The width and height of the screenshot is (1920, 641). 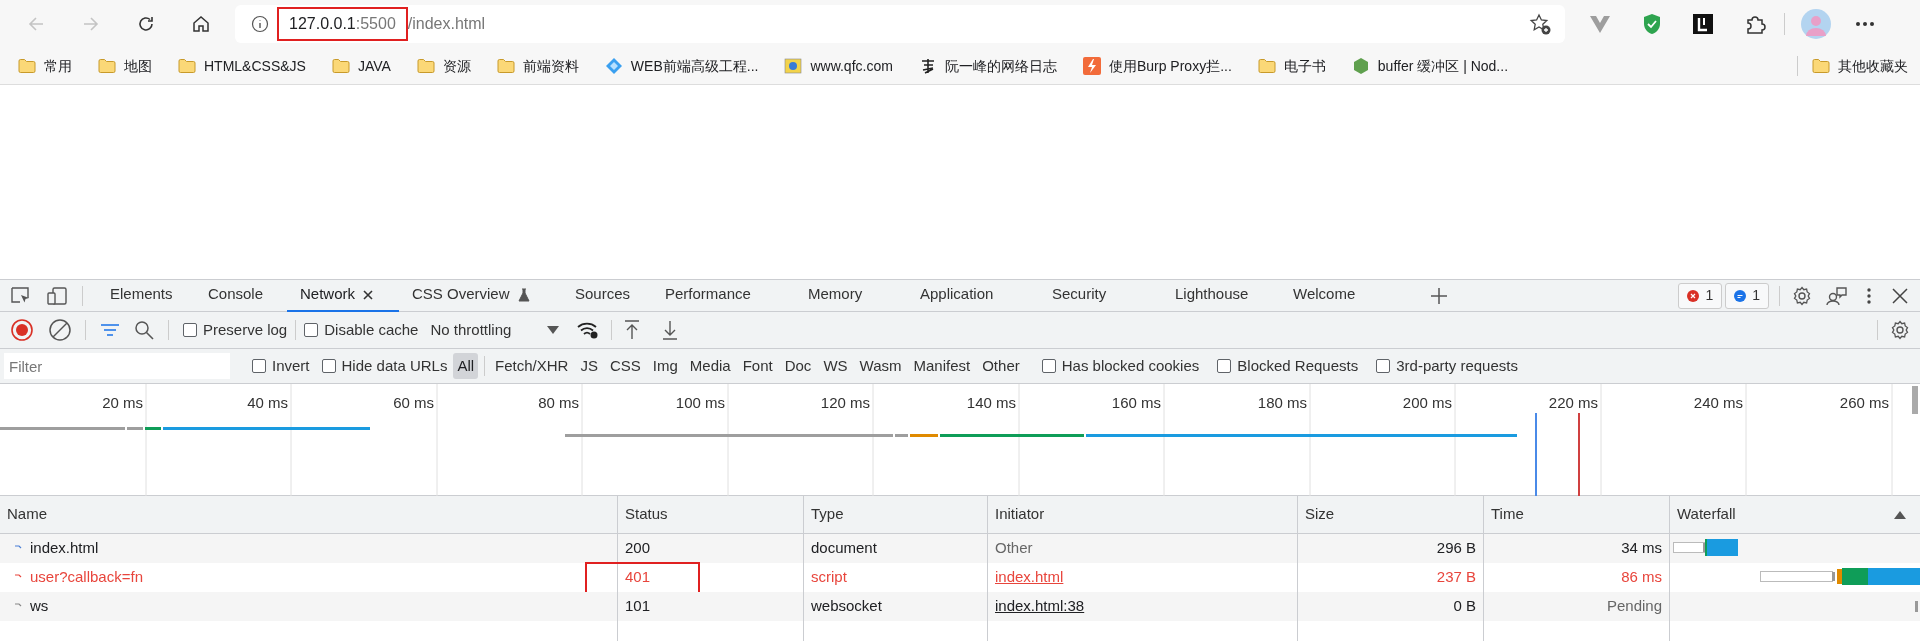 I want to click on devtools-tab: Memory, so click(x=851, y=295).